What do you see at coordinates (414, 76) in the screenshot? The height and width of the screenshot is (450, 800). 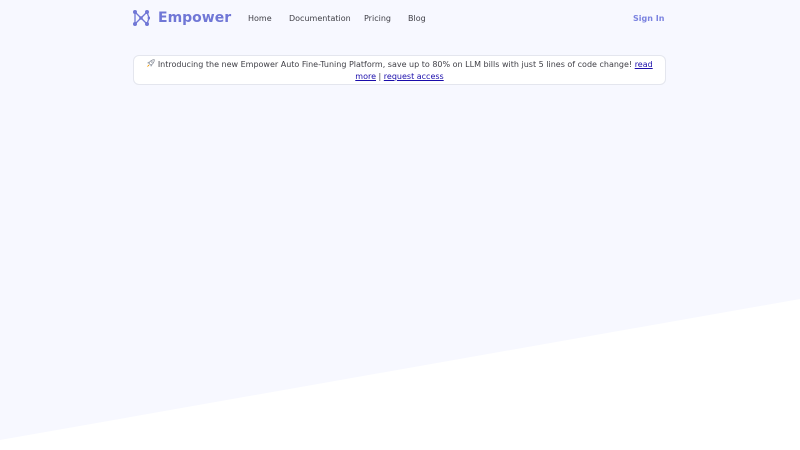 I see `request-access-link: request access` at bounding box center [414, 76].